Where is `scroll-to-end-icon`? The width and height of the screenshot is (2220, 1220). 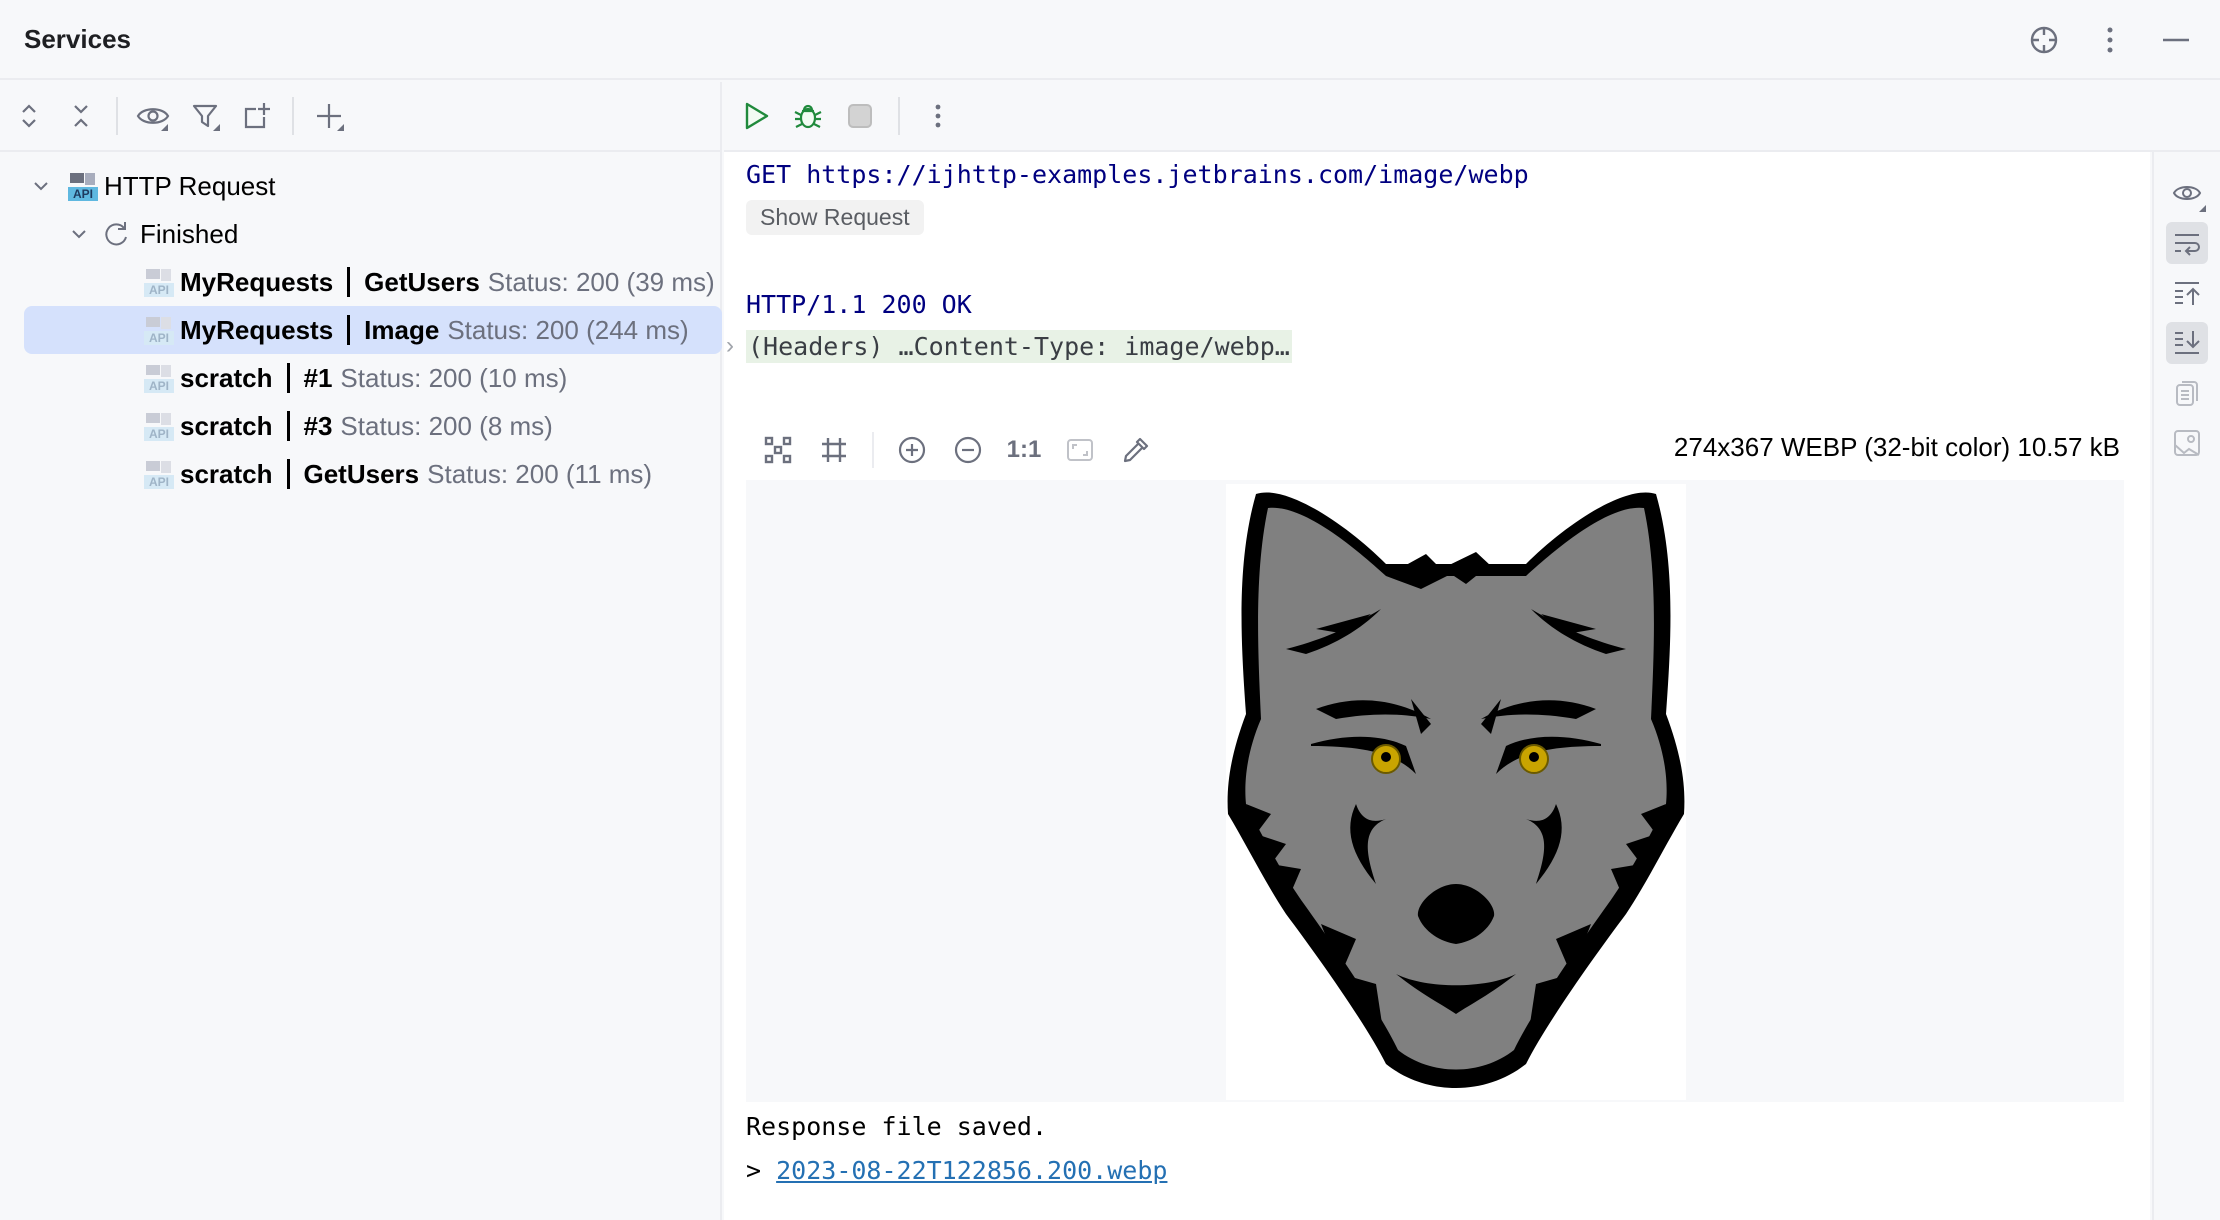
scroll-to-end-icon is located at coordinates (2187, 343).